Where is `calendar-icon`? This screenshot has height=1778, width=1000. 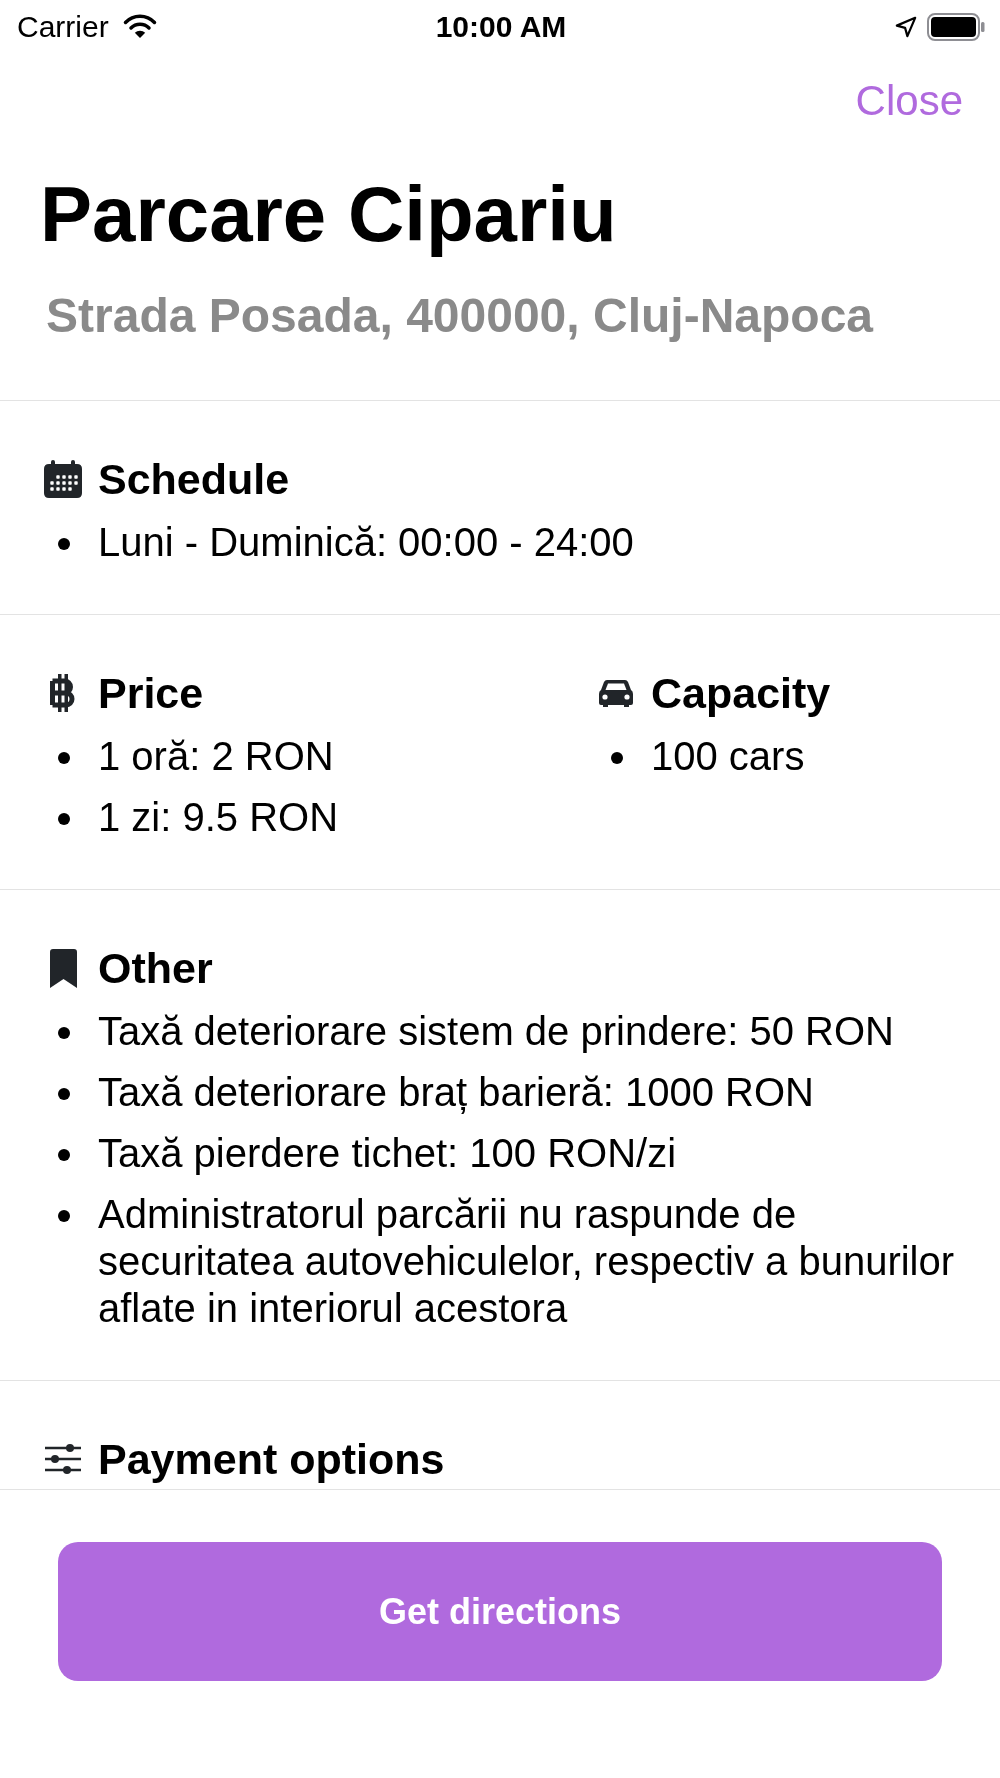 calendar-icon is located at coordinates (63, 479).